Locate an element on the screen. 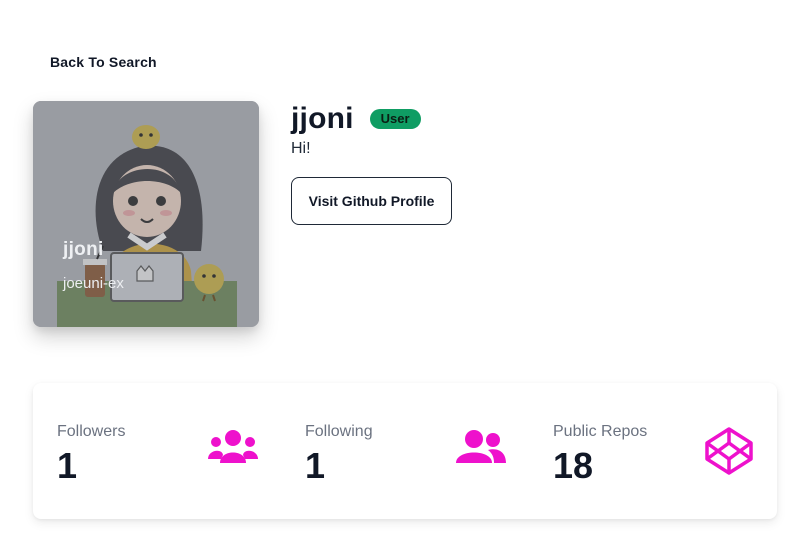 The height and width of the screenshot is (547, 805). users-group-icon is located at coordinates (233, 446).